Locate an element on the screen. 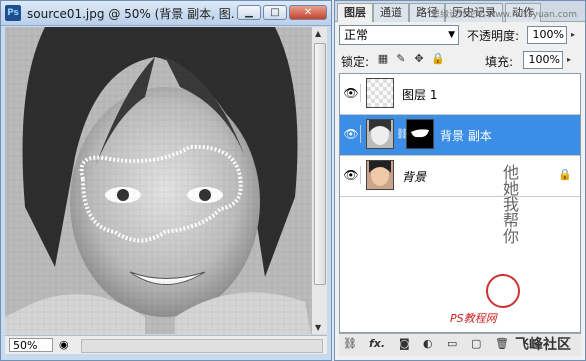 The image size is (586, 361). layer-name: 背景 副本 is located at coordinates (466, 136).